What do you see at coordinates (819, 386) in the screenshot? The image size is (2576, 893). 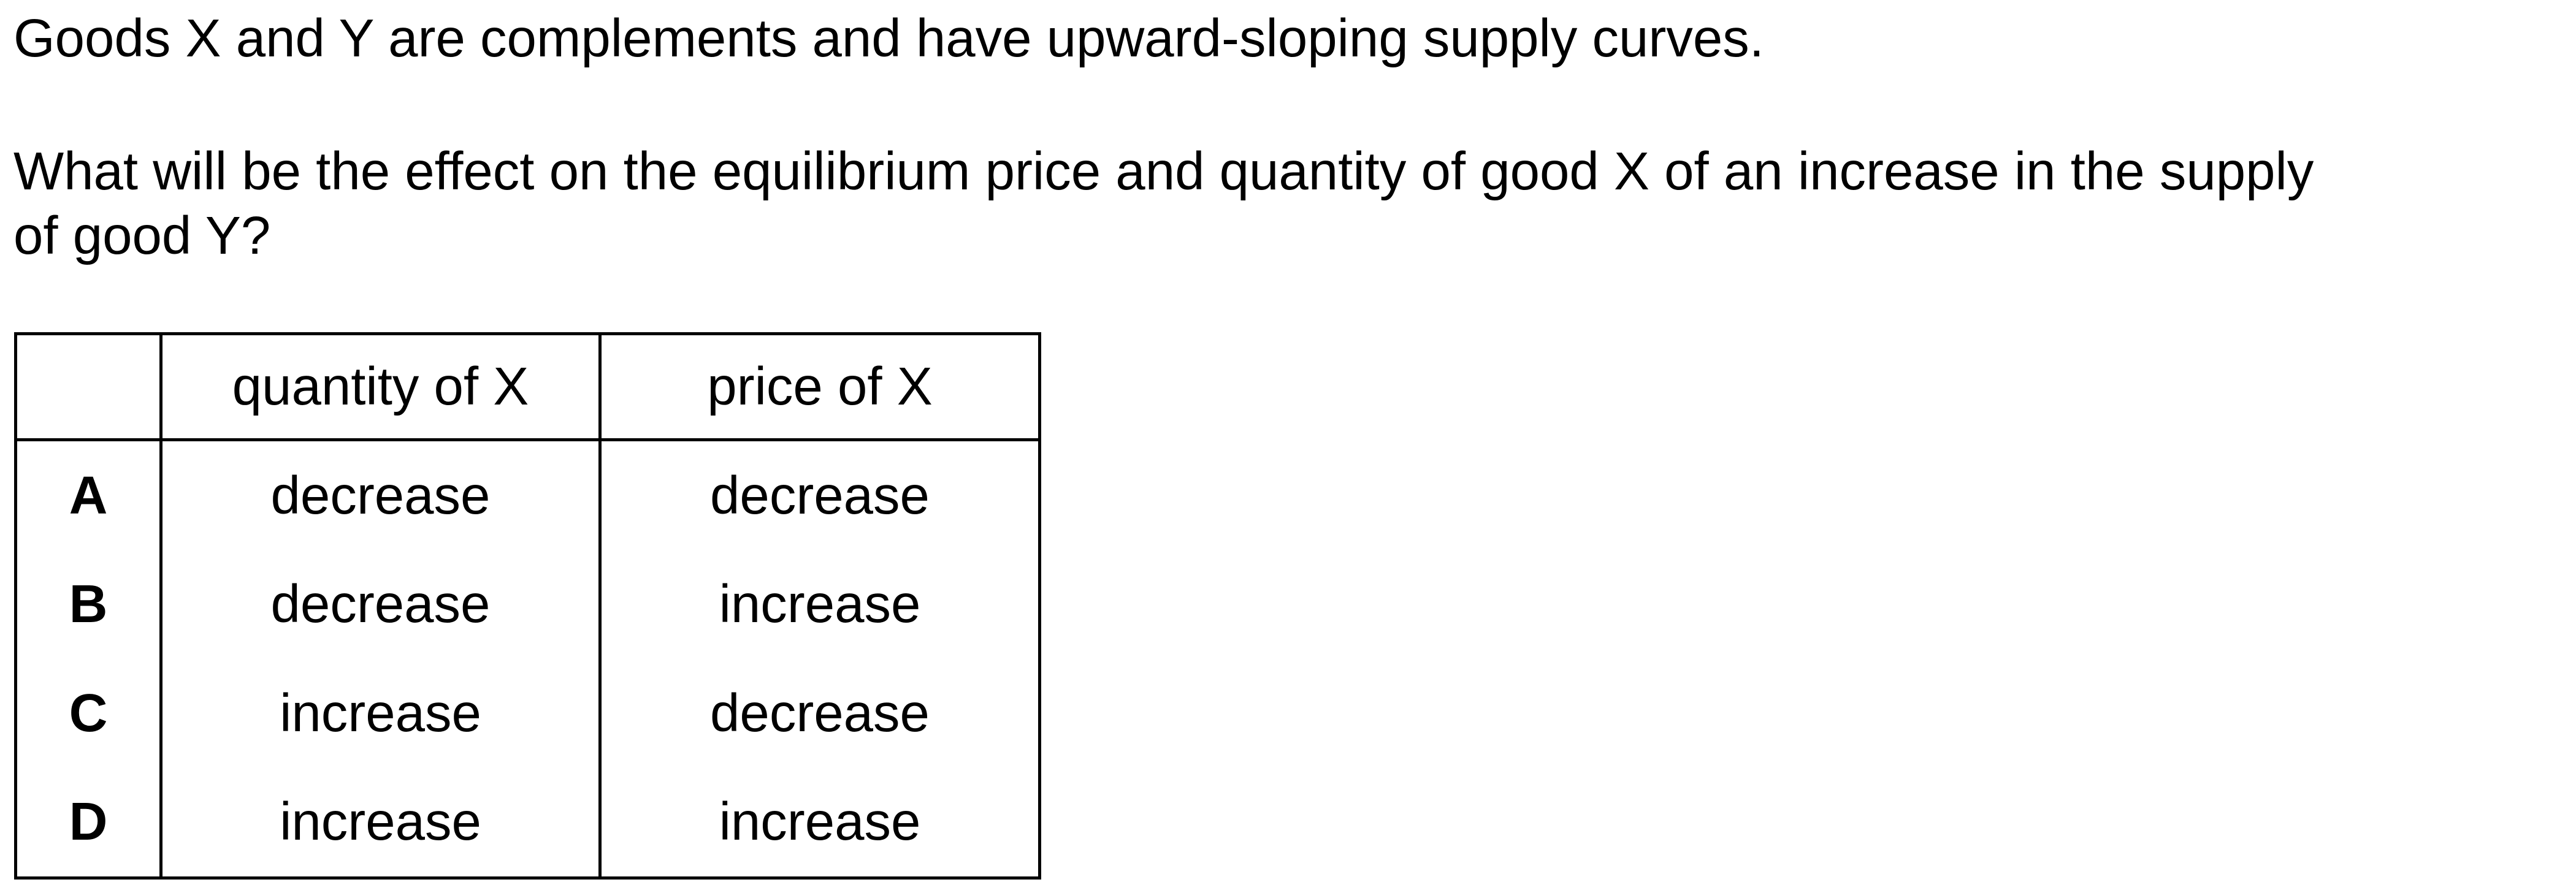 I see `header-price-of-x: price of X` at bounding box center [819, 386].